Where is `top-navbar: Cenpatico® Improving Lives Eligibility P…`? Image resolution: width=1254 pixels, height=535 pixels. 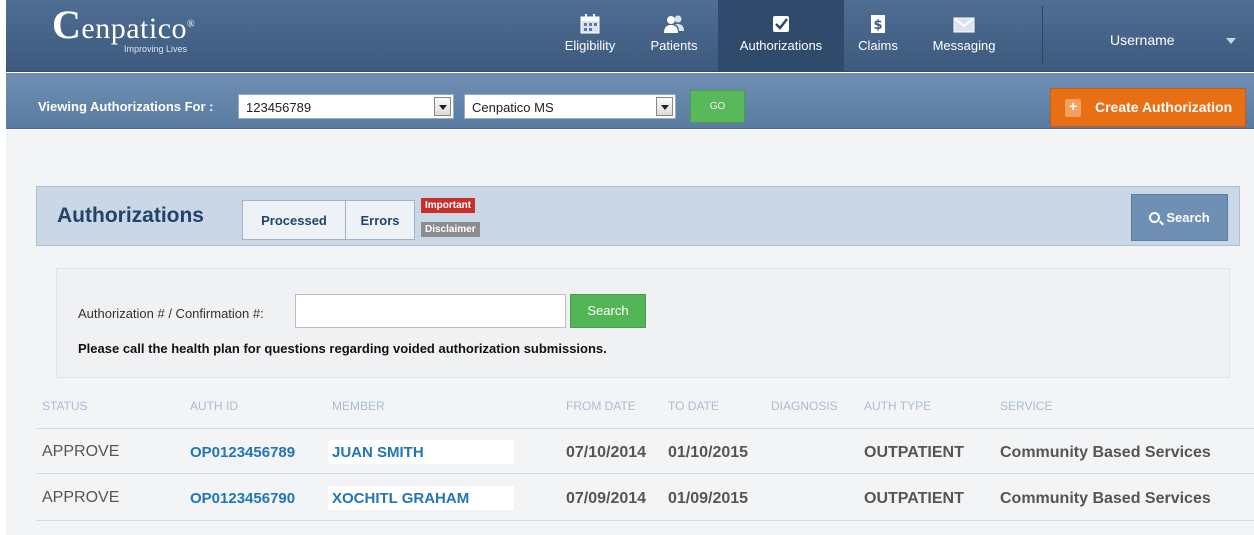 top-navbar: Cenpatico® Improving Lives Eligibility P… is located at coordinates (630, 36).